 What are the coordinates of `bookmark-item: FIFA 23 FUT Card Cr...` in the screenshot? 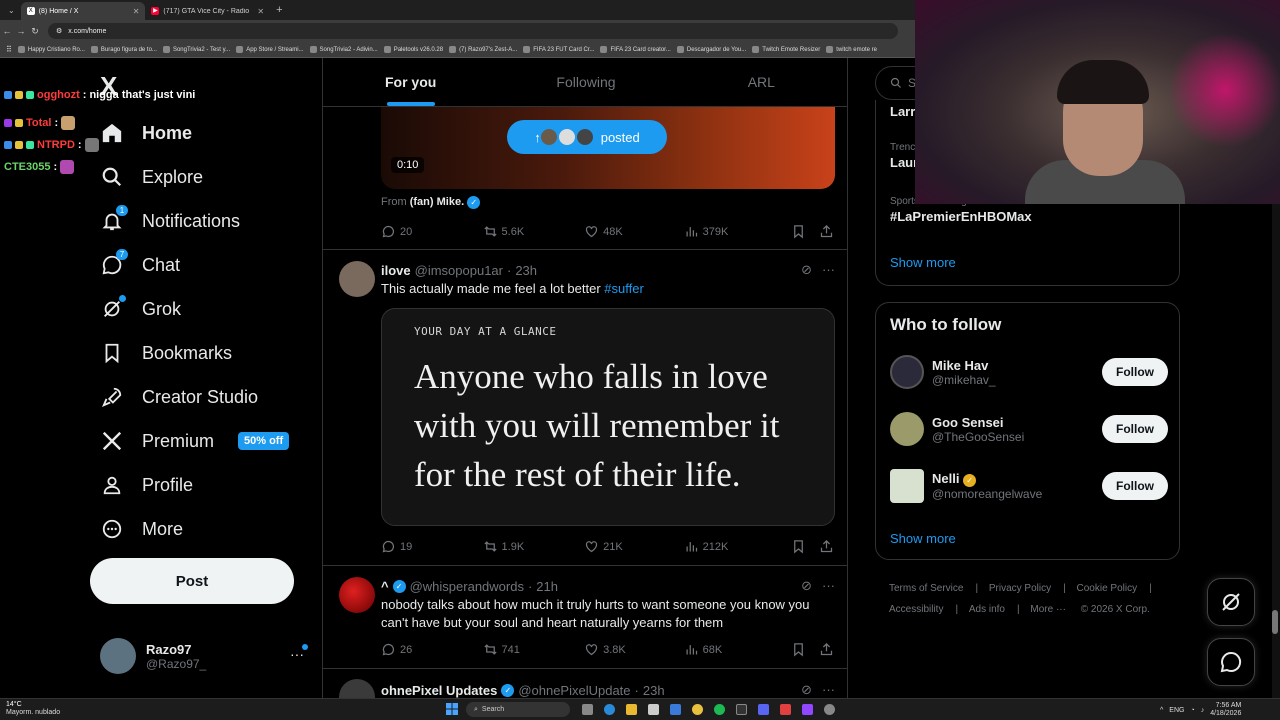 It's located at (558, 49).